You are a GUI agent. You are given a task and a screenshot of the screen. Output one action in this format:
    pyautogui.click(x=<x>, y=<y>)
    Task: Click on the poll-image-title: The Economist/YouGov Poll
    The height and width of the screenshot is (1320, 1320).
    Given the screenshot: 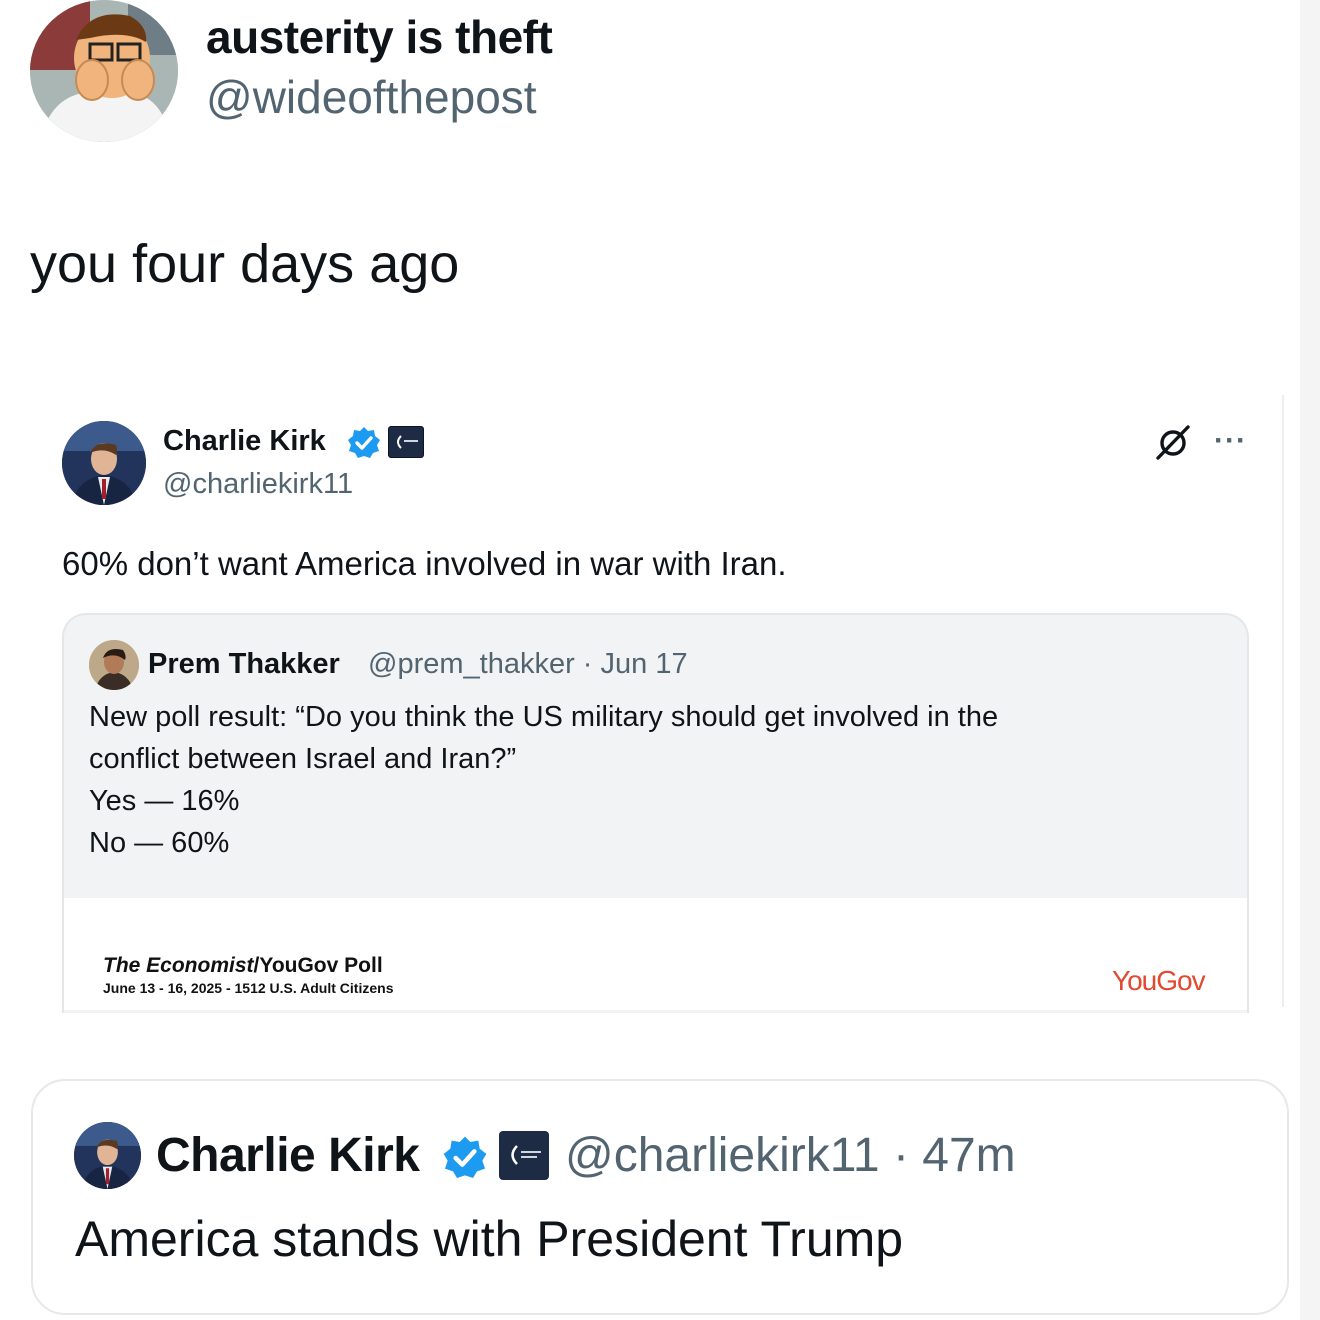 What is the action you would take?
    pyautogui.click(x=243, y=966)
    